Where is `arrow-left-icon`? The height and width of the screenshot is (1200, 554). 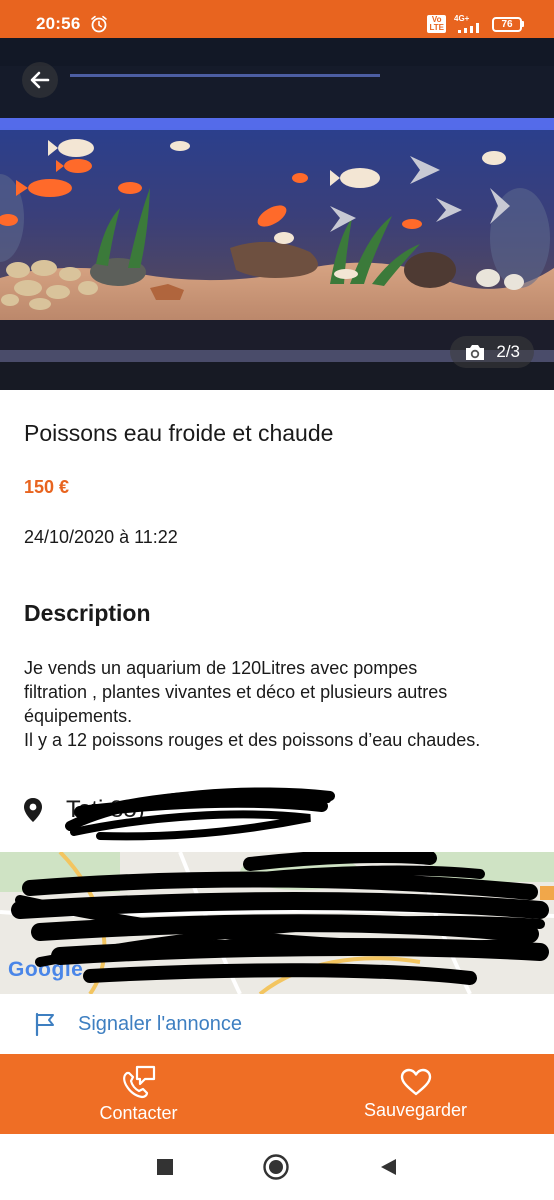
arrow-left-icon is located at coordinates (40, 80).